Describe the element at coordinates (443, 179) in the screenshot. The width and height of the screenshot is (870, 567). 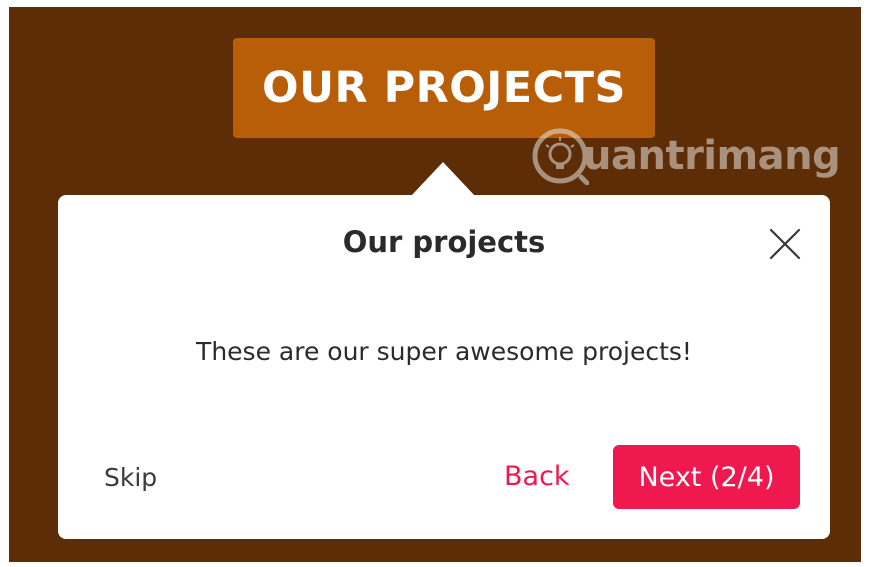
I see `tooltip-arrow` at that location.